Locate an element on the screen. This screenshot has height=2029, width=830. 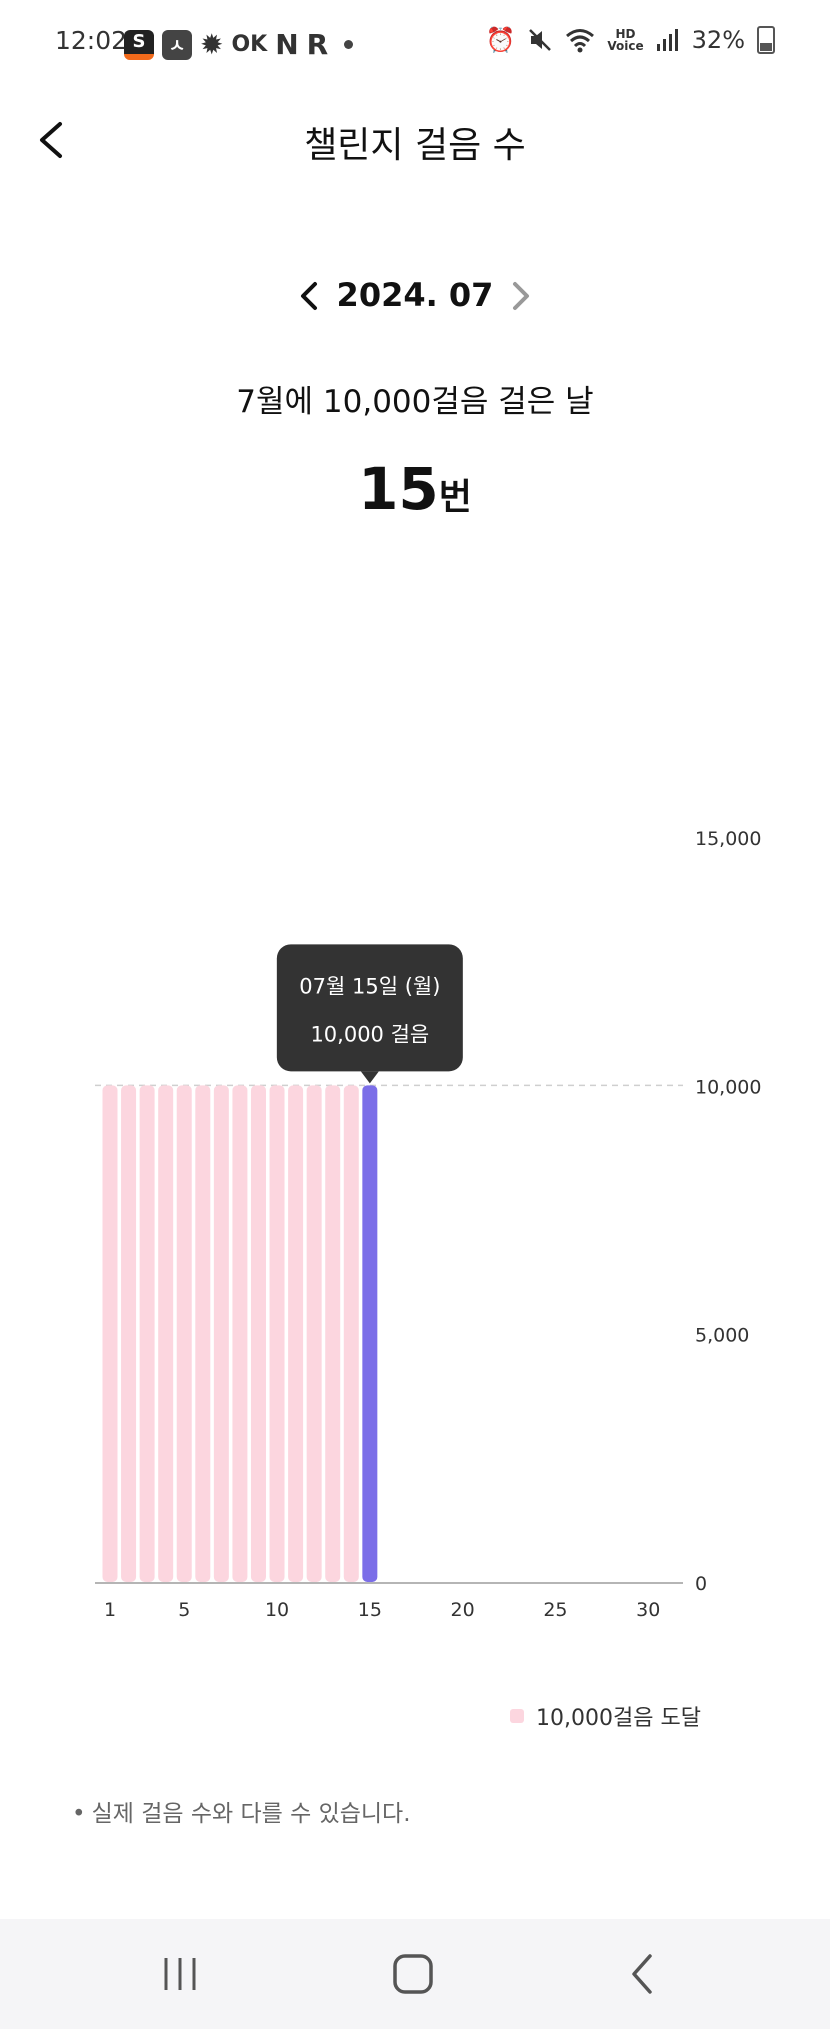
r-icon: R is located at coordinates (317, 44).